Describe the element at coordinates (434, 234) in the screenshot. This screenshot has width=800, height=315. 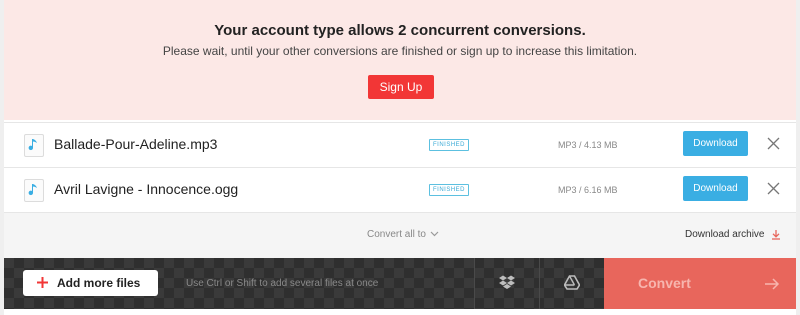
I see `chevron-down-icon` at that location.